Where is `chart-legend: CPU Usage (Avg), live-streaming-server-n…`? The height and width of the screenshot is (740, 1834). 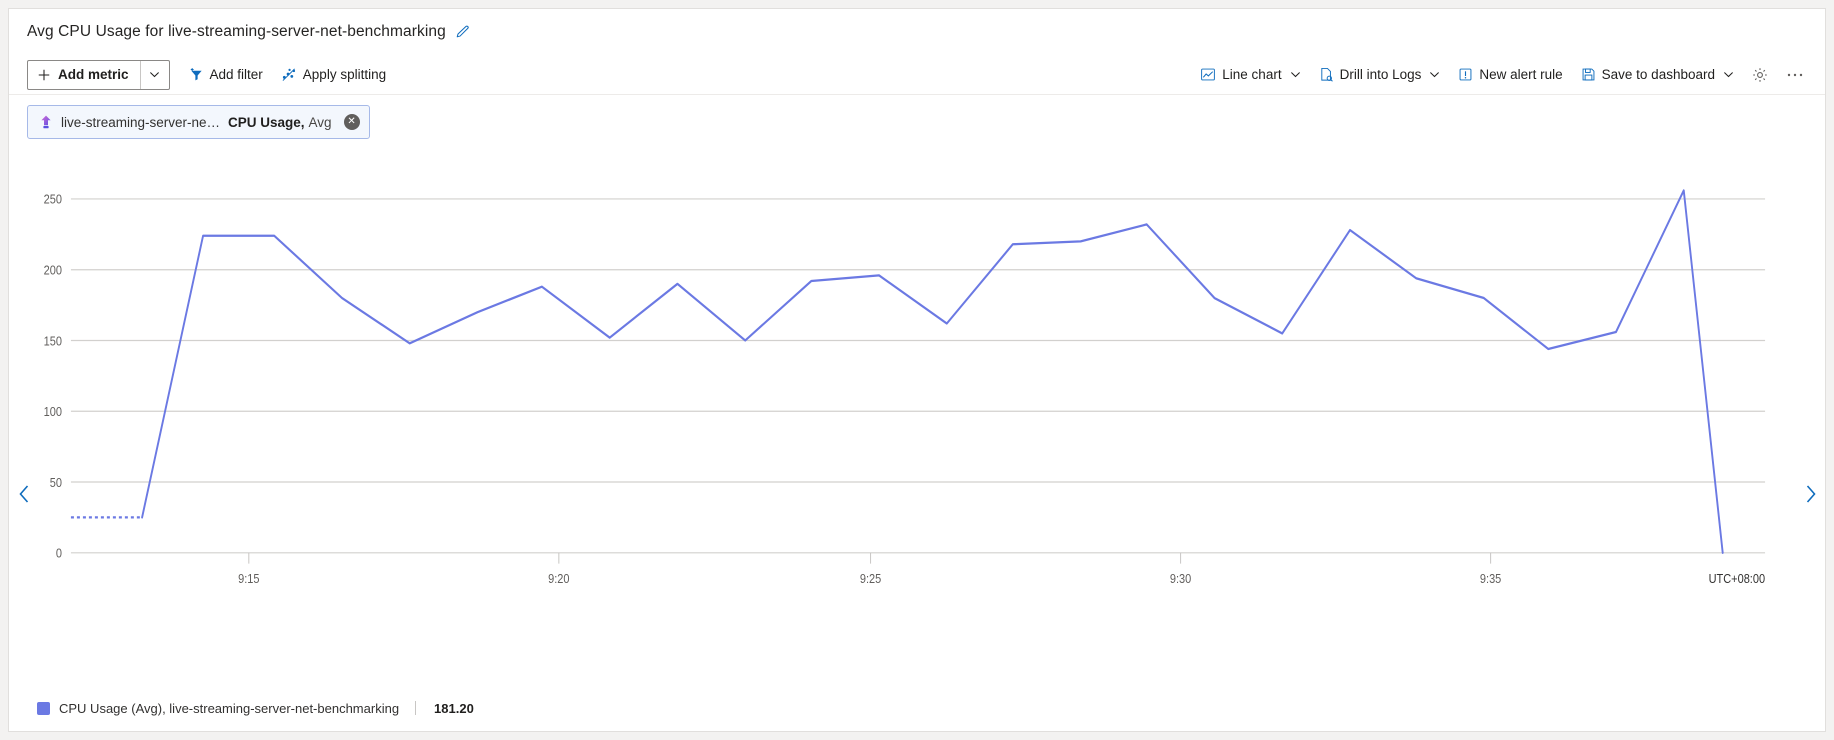 chart-legend: CPU Usage (Avg), live-streaming-server-n… is located at coordinates (917, 708).